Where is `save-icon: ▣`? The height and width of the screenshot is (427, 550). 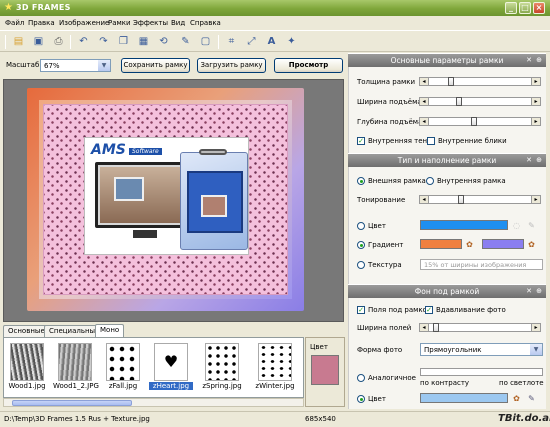
save-icon: ▣ is located at coordinates (38, 41).